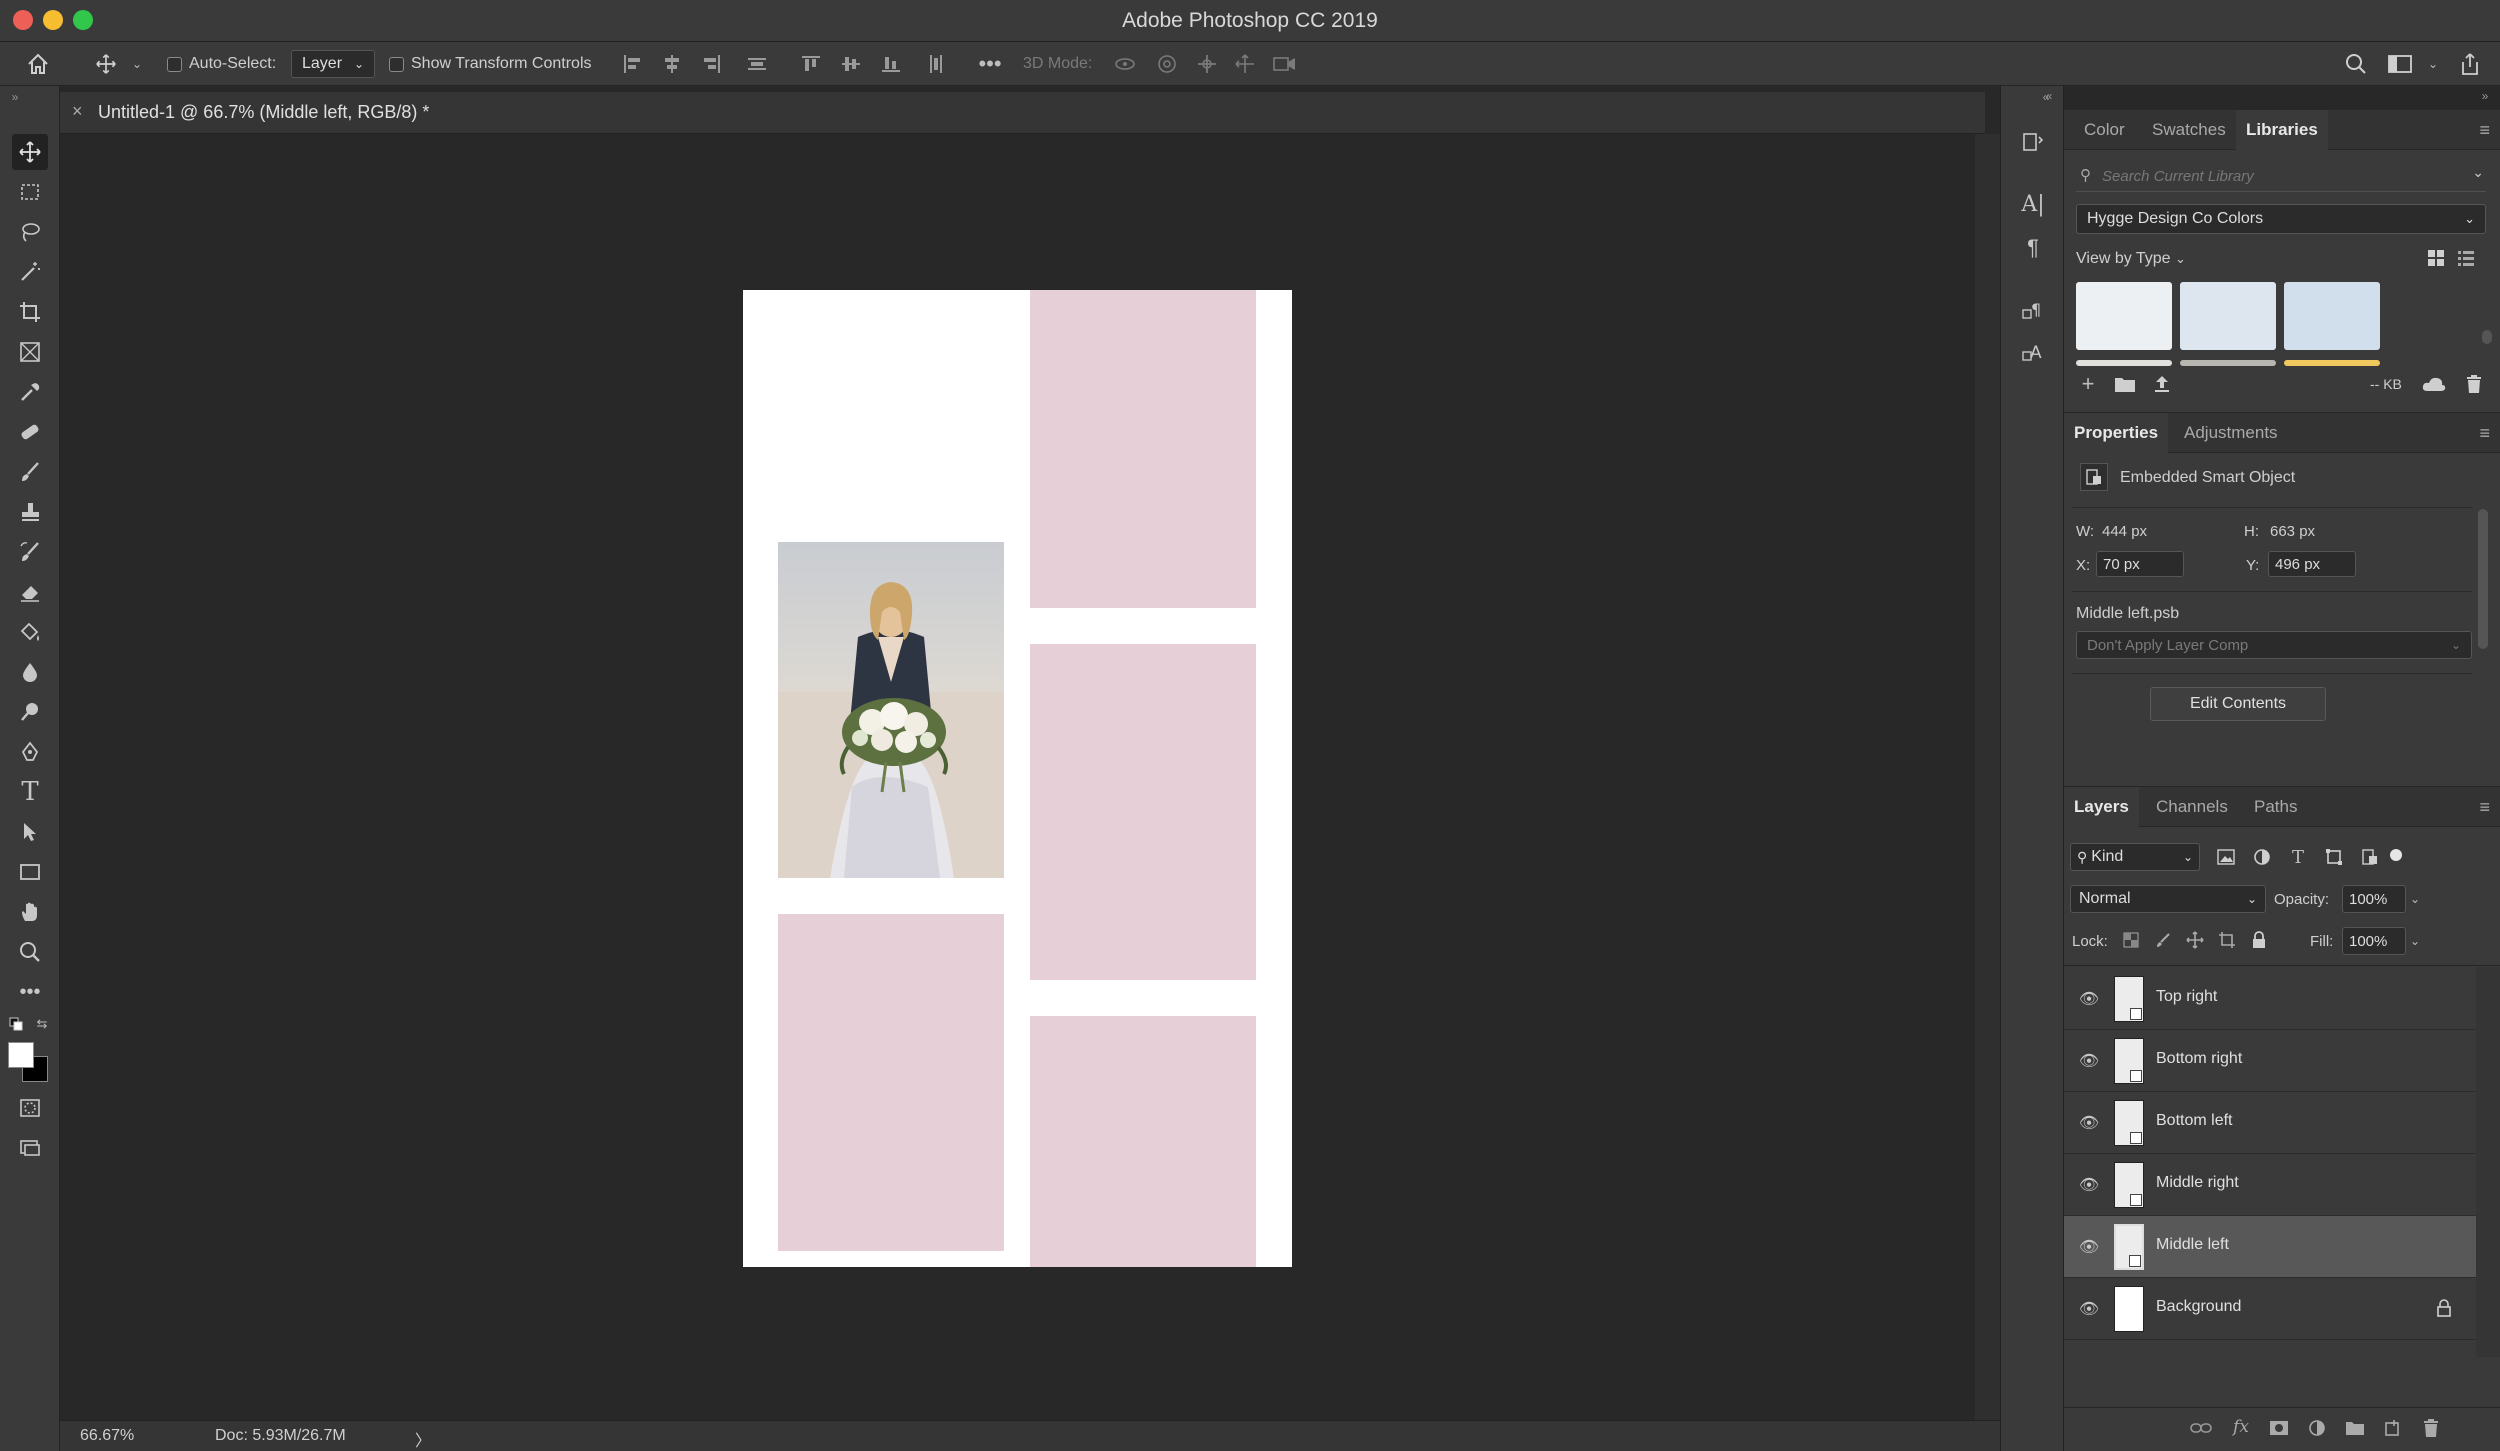  What do you see at coordinates (2270, 1061) in the screenshot?
I see `layer-row: 👁 Bottom right` at bounding box center [2270, 1061].